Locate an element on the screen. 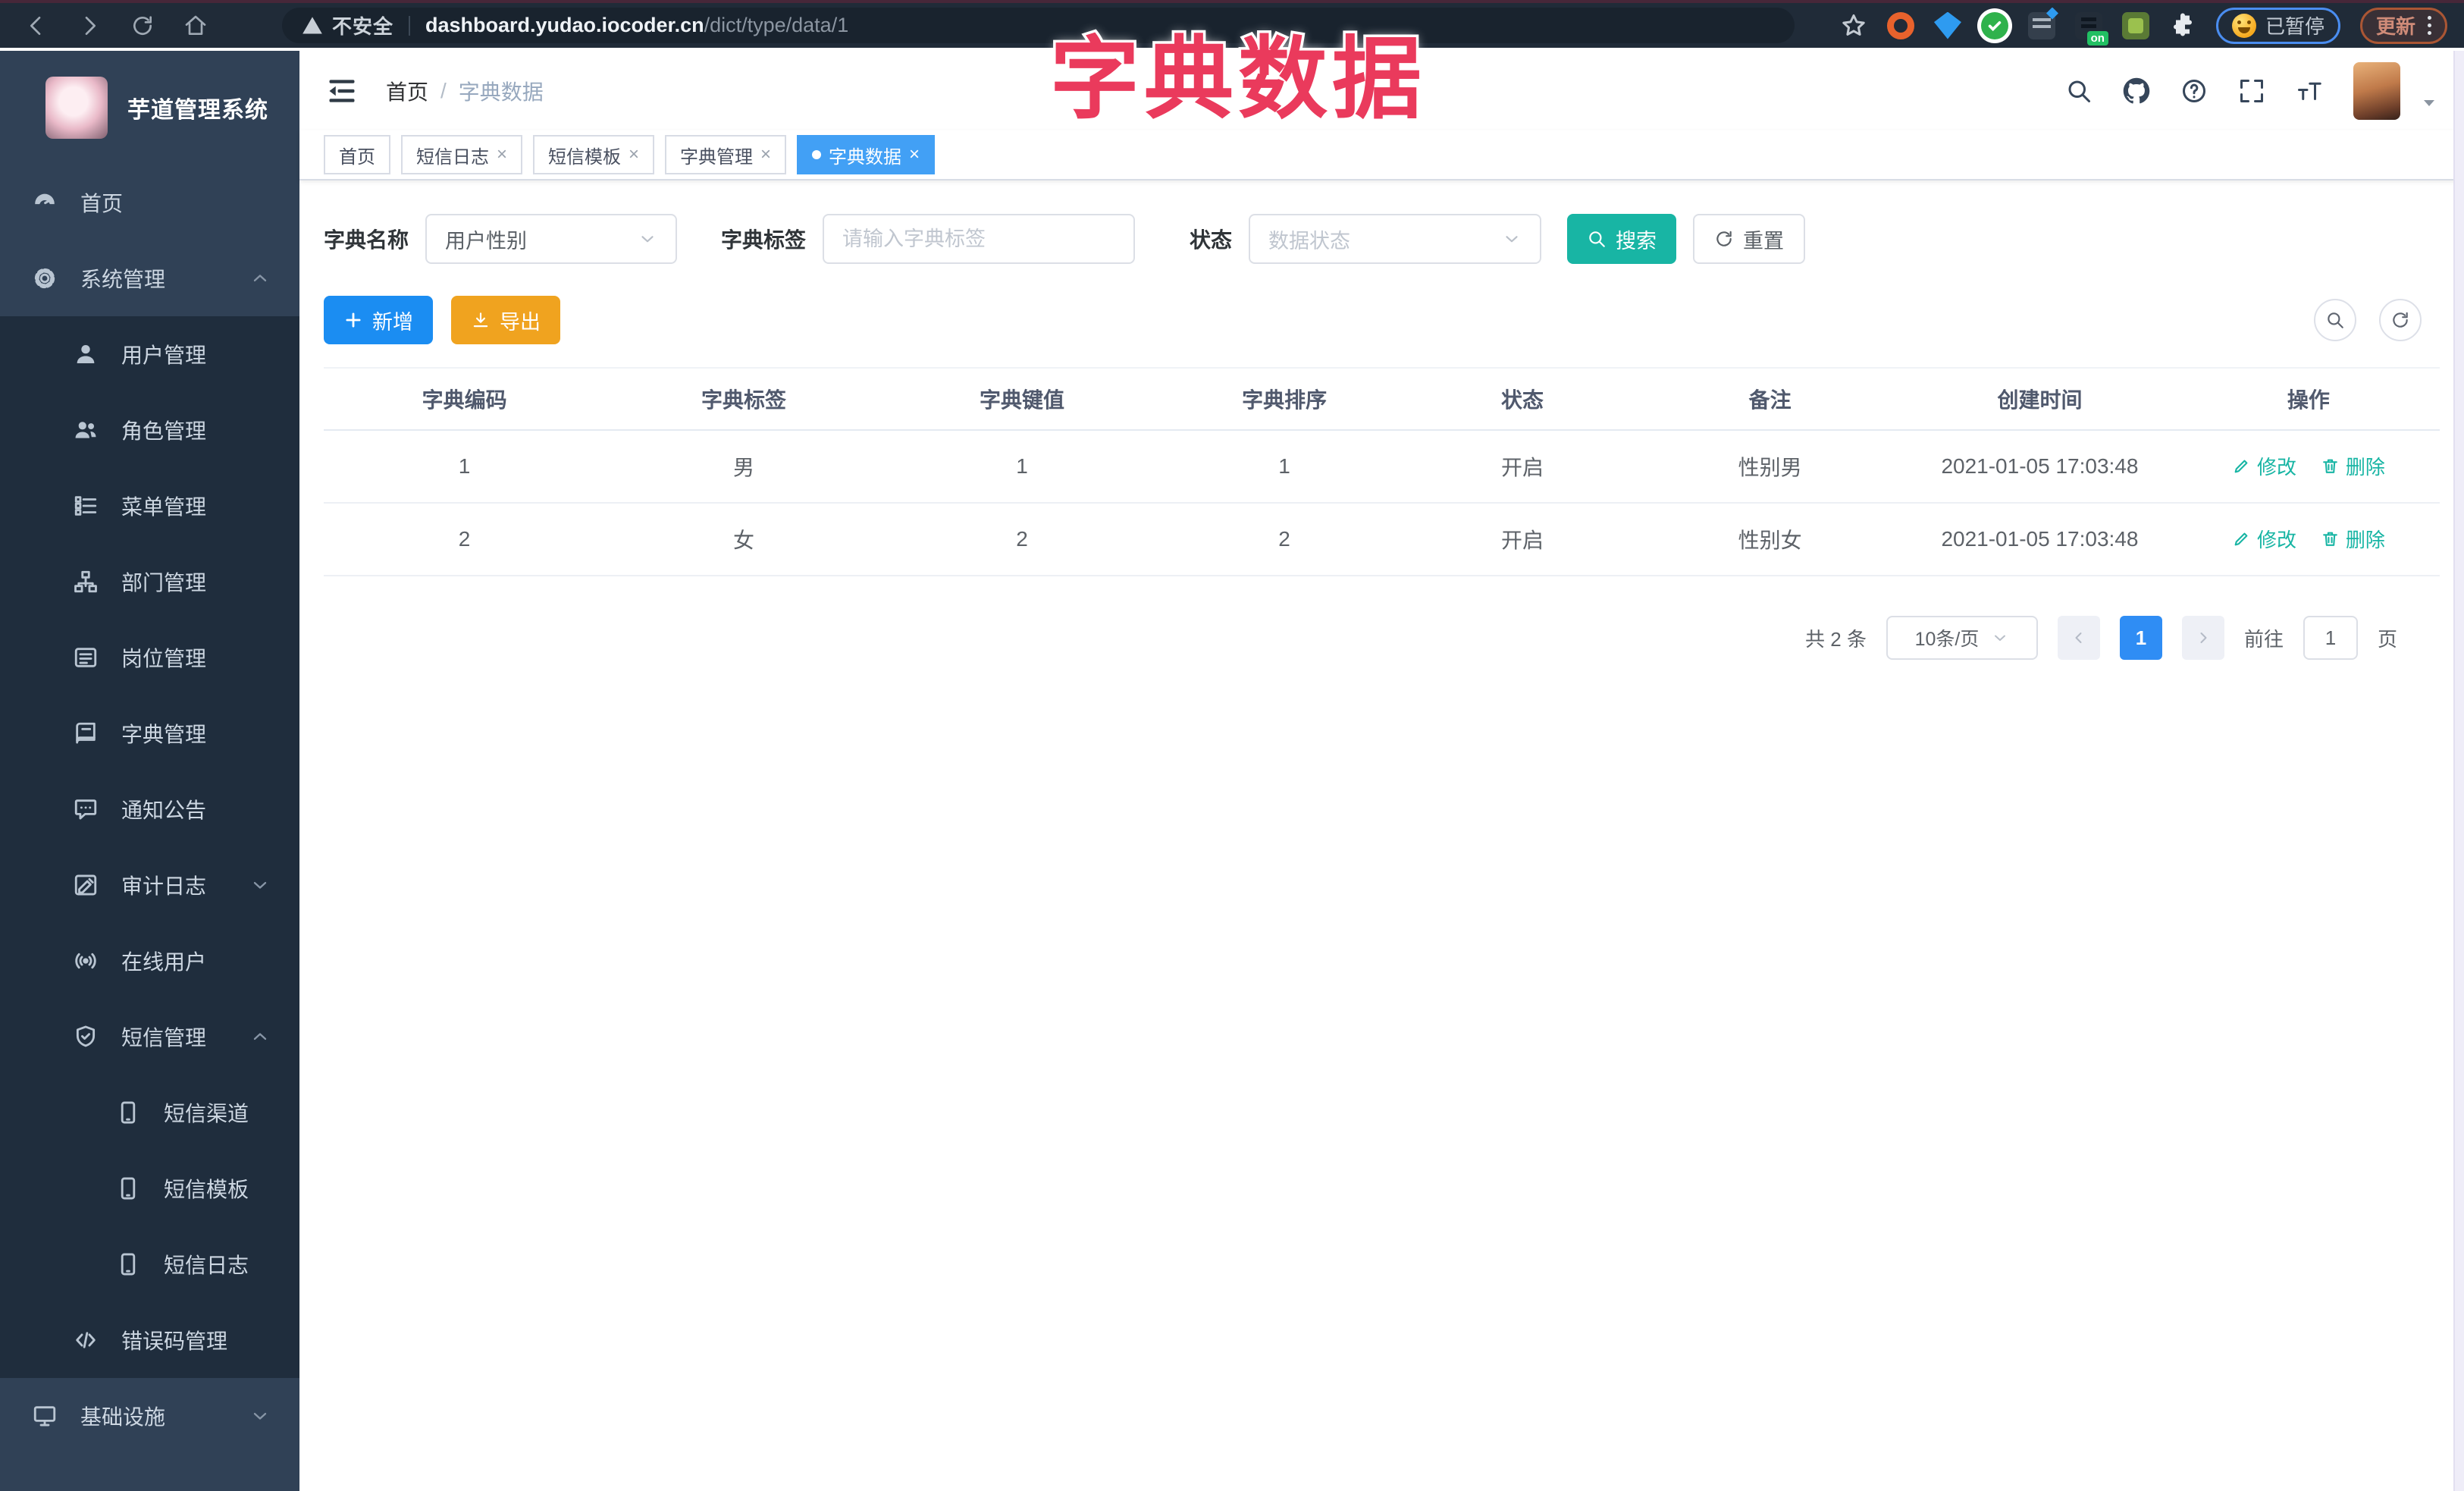  back-icon is located at coordinates (36, 26).